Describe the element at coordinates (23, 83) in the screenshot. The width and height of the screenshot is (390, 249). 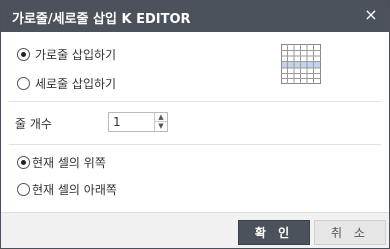
I see `radio-insert-column` at that location.